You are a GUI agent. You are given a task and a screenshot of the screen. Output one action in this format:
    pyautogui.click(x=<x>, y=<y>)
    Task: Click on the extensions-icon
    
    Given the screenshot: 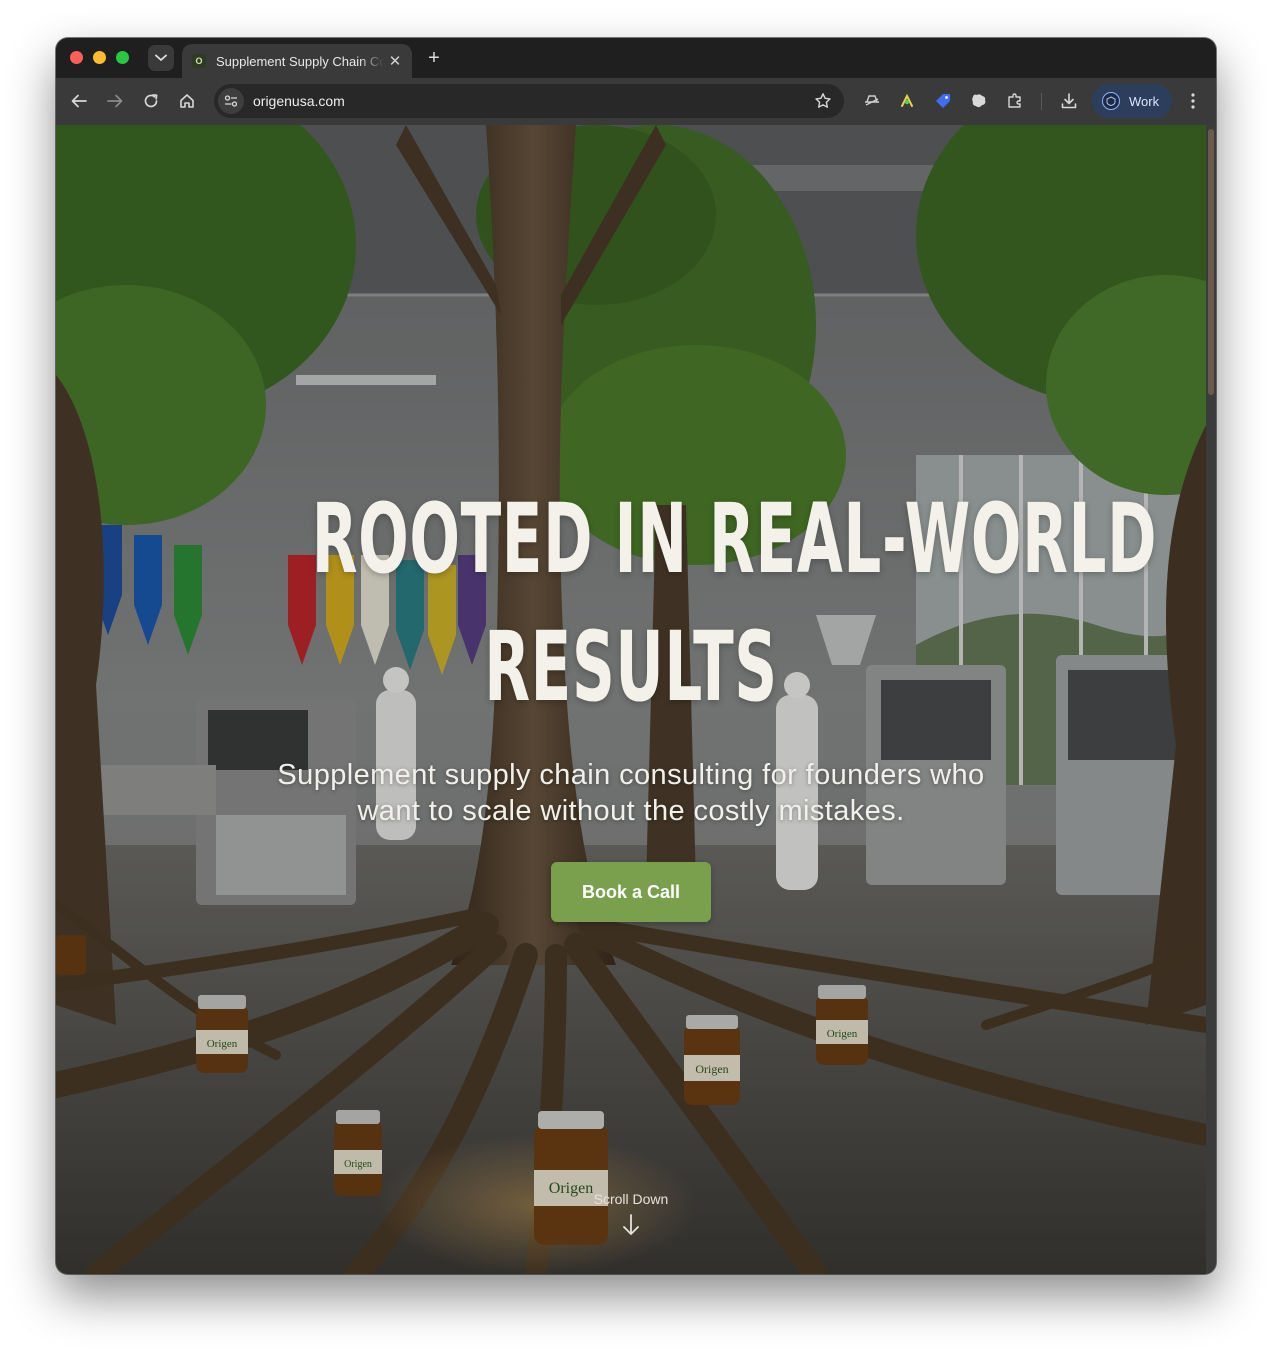 What is the action you would take?
    pyautogui.click(x=1015, y=101)
    